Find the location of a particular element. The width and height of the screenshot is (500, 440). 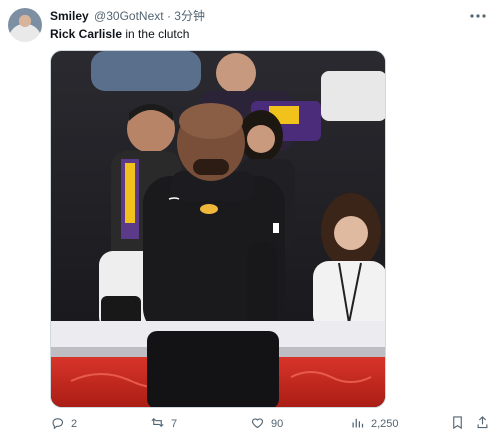

views-button: 2,250 is located at coordinates (374, 424).